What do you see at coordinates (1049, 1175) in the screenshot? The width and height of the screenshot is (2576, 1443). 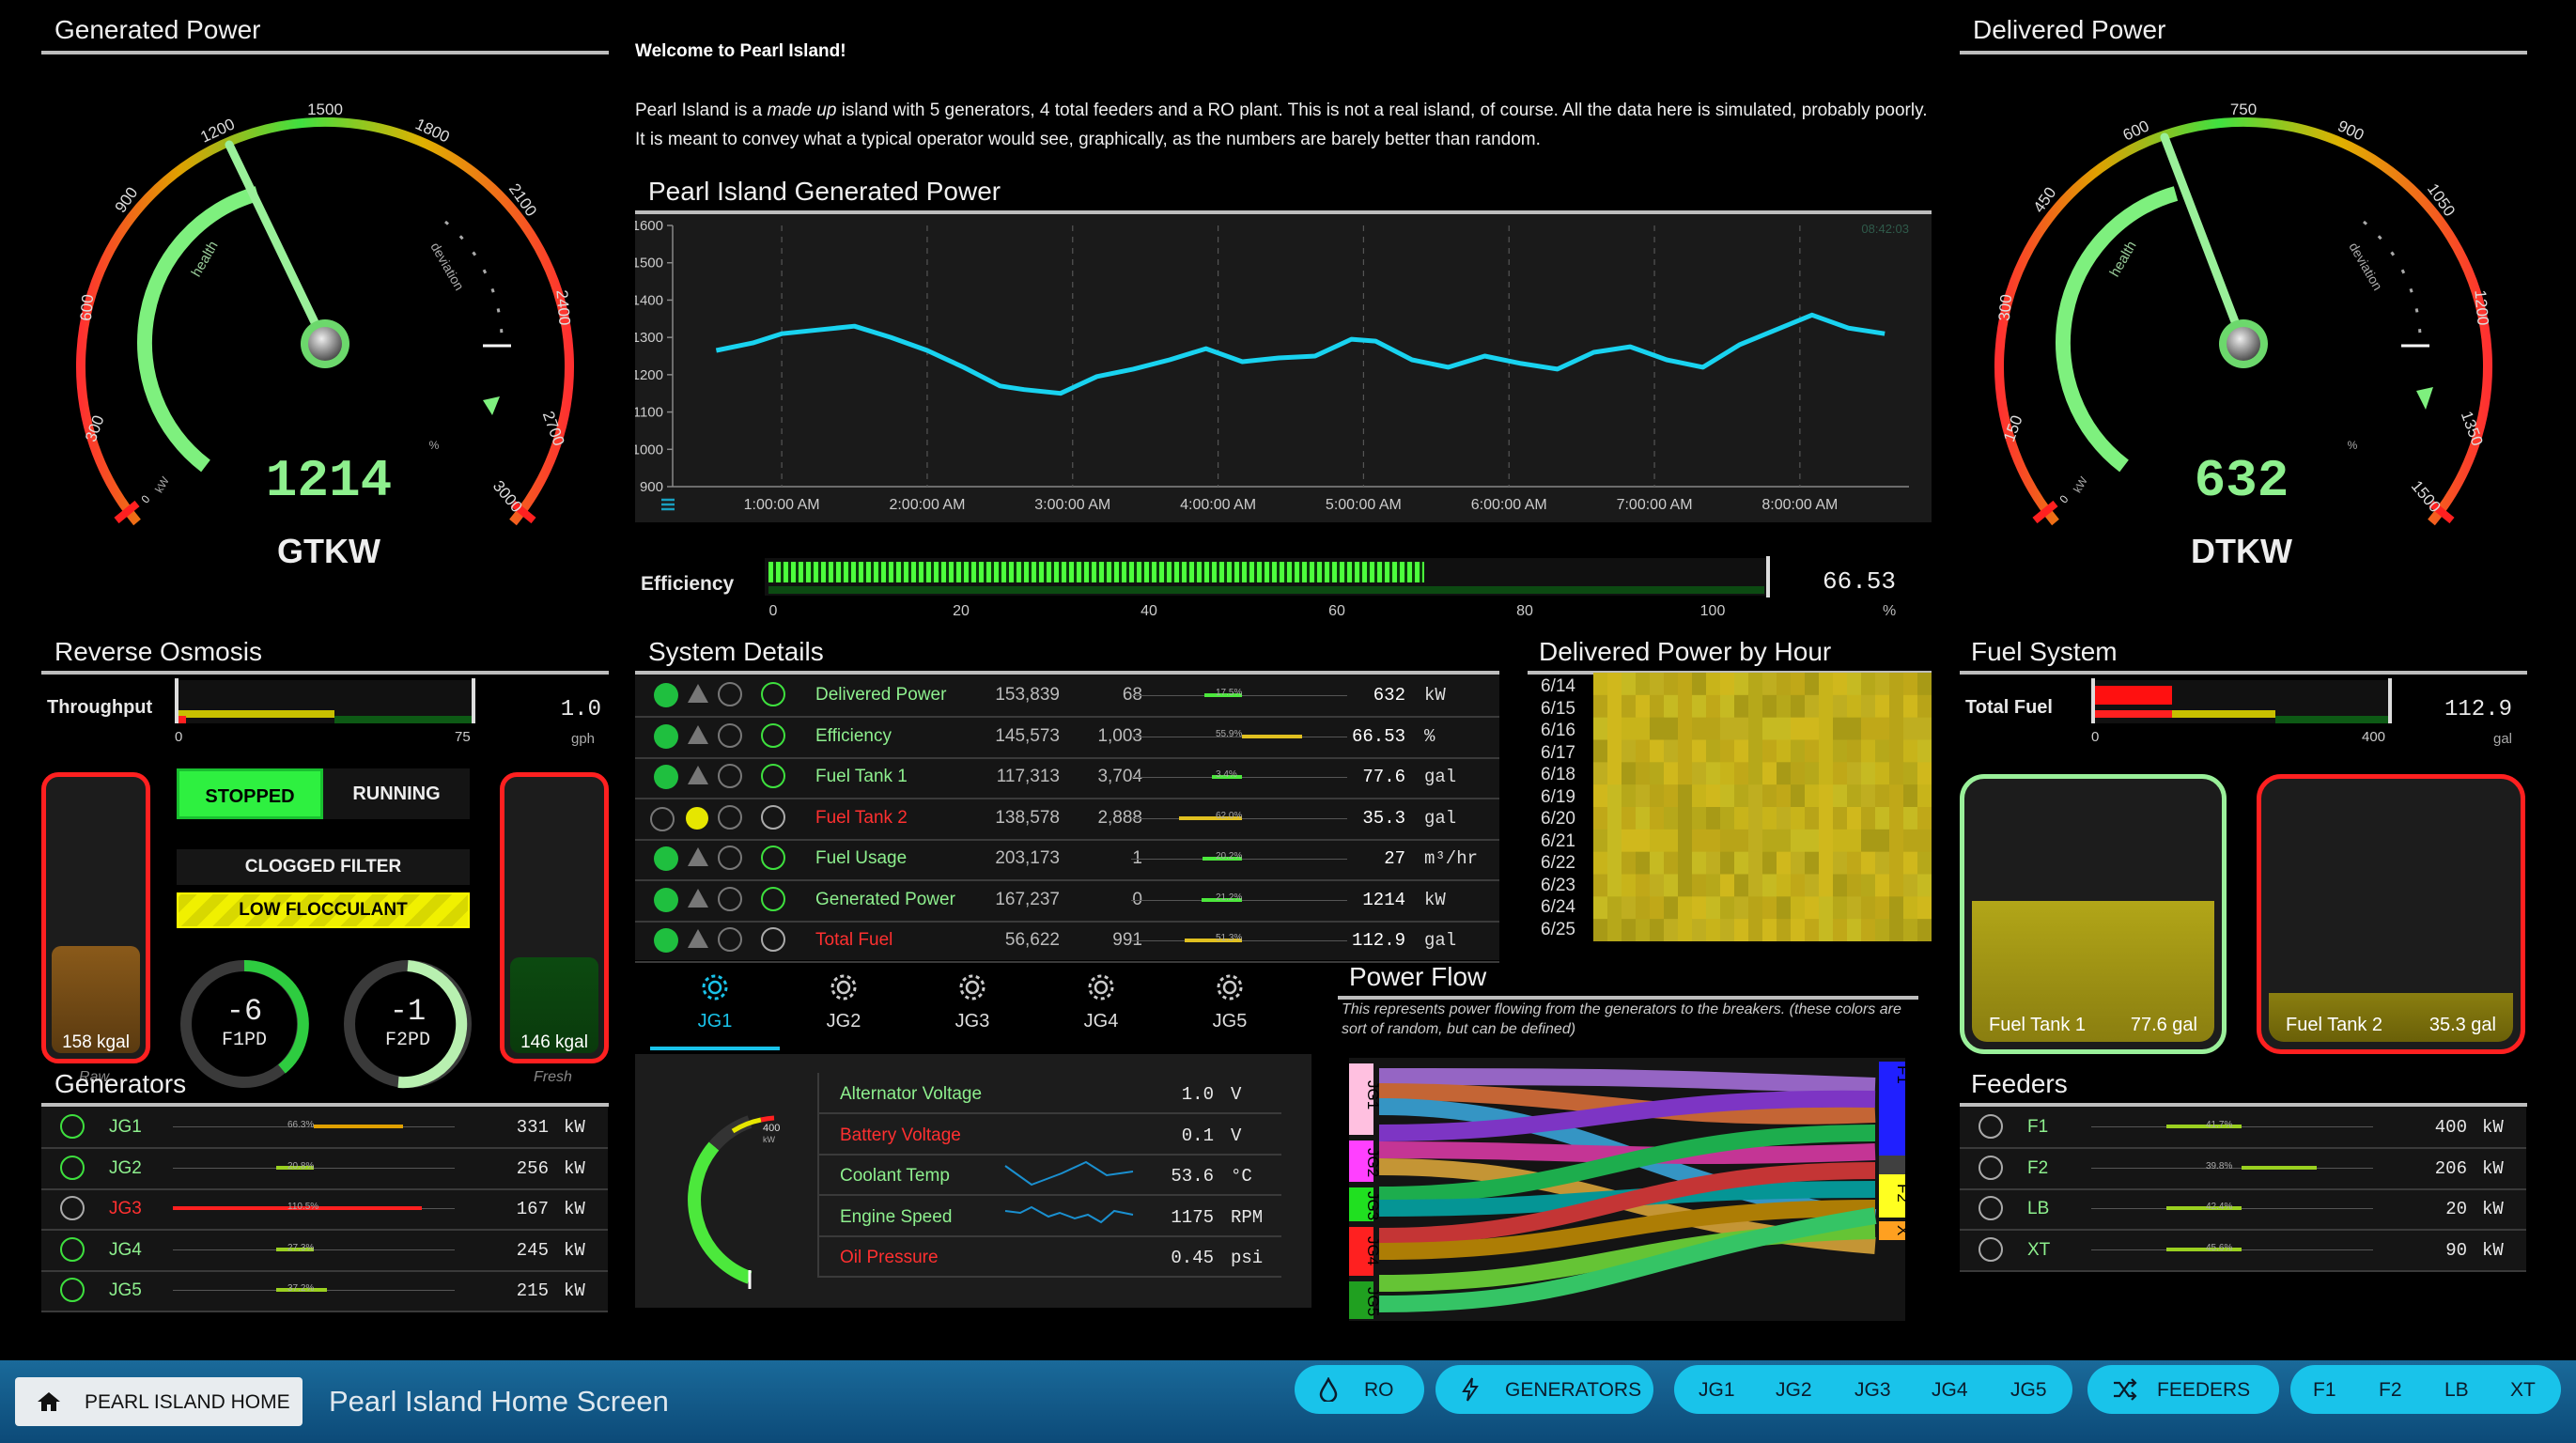 I see `generator-detail-row: Coolant Temp 53.6 °C` at bounding box center [1049, 1175].